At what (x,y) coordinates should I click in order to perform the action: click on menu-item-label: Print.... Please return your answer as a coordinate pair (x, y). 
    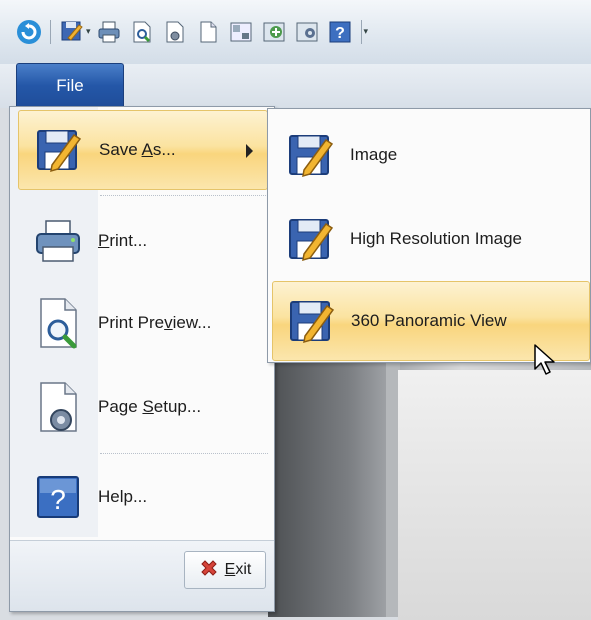
    Looking at the image, I should click on (123, 240).